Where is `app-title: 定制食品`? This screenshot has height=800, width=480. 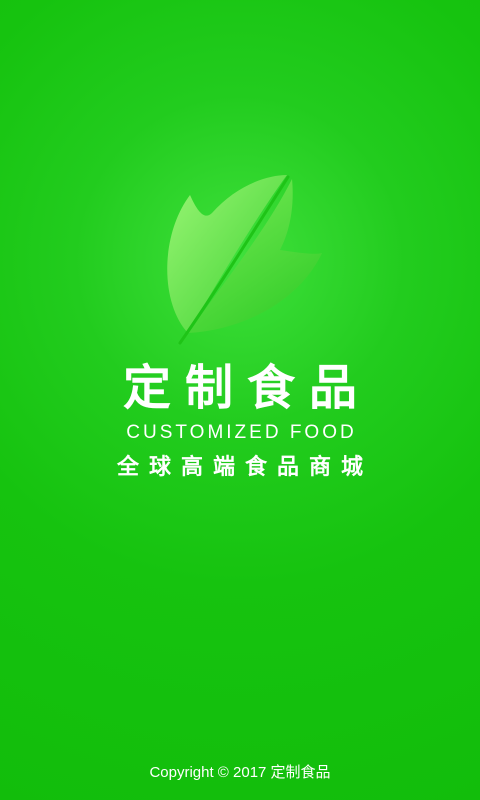 app-title: 定制食品 is located at coordinates (246, 388).